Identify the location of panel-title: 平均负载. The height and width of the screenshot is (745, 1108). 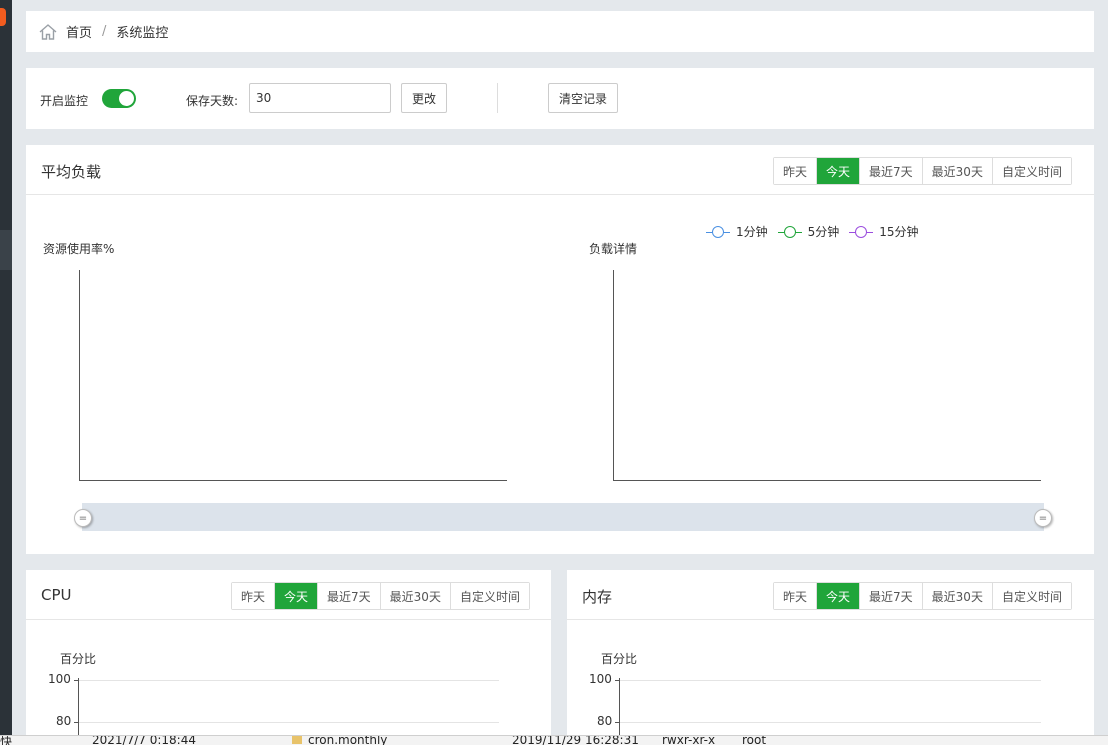
(71, 172).